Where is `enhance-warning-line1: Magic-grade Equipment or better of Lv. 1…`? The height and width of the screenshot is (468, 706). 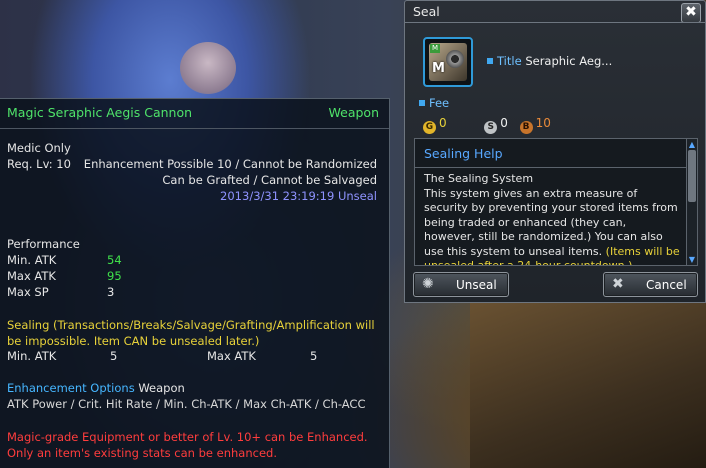
enhance-warning-line1: Magic-grade Equipment or better of Lv. 1… is located at coordinates (187, 437).